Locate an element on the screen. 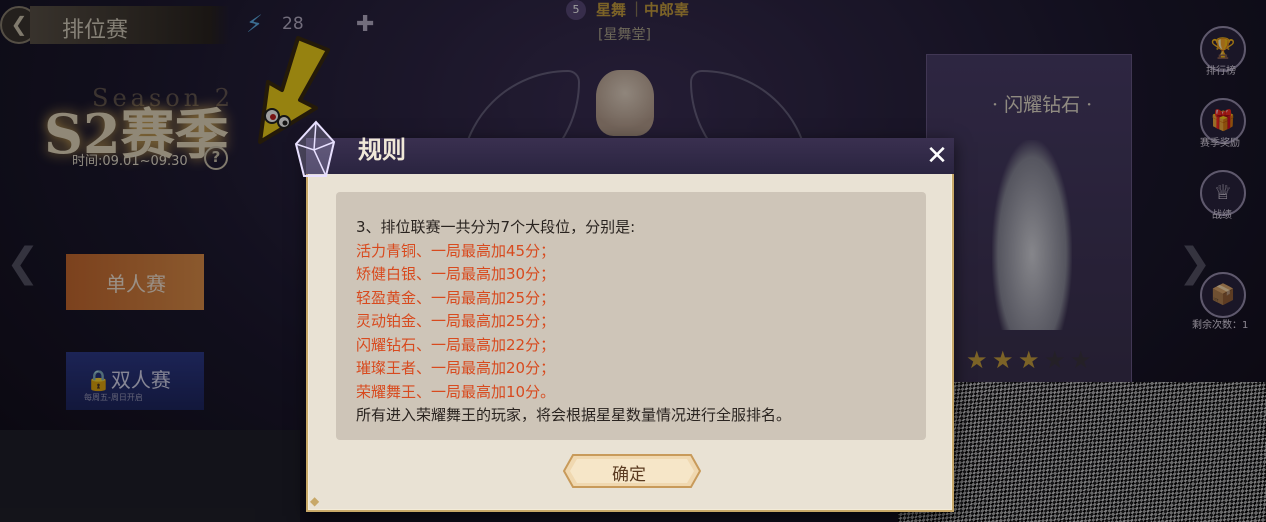 The height and width of the screenshot is (522, 1266). rule-line: 所有进入荣耀舞王的玩家，将会根据星星数量情况进行全服排名。 is located at coordinates (574, 415).